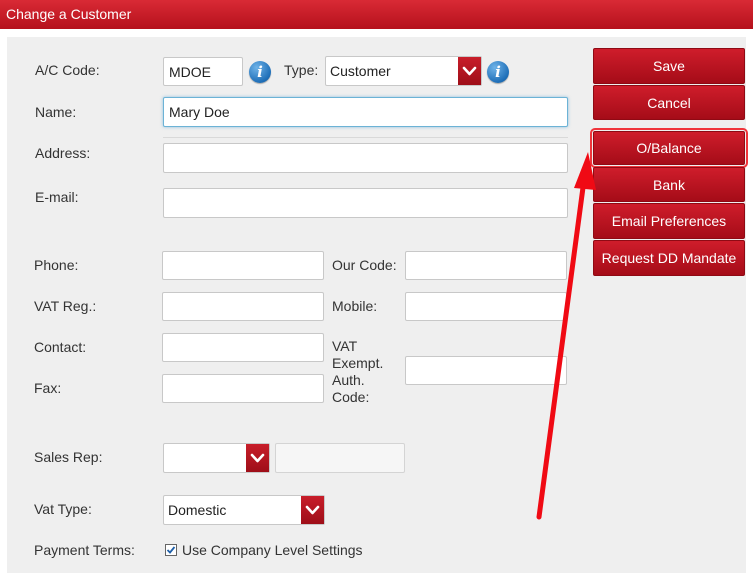  Describe the element at coordinates (486, 306) in the screenshot. I see `mobile-input` at that location.